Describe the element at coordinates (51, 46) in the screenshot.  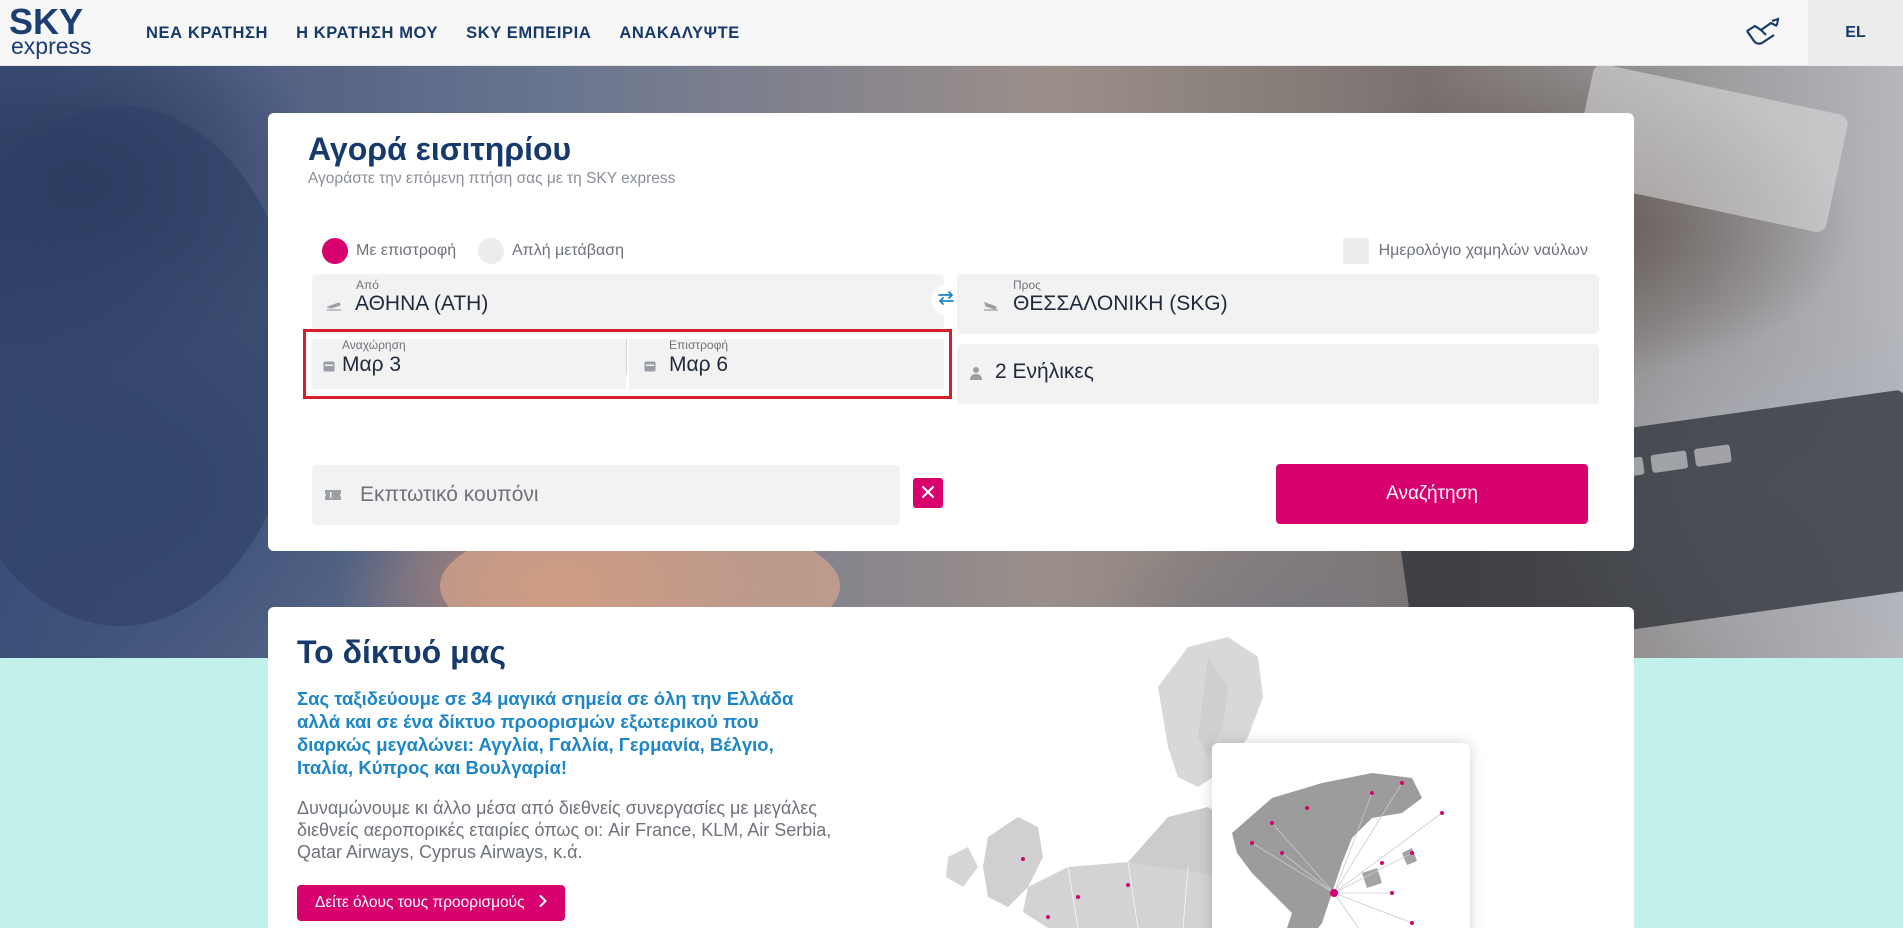
I see `logo-express-text: express` at that location.